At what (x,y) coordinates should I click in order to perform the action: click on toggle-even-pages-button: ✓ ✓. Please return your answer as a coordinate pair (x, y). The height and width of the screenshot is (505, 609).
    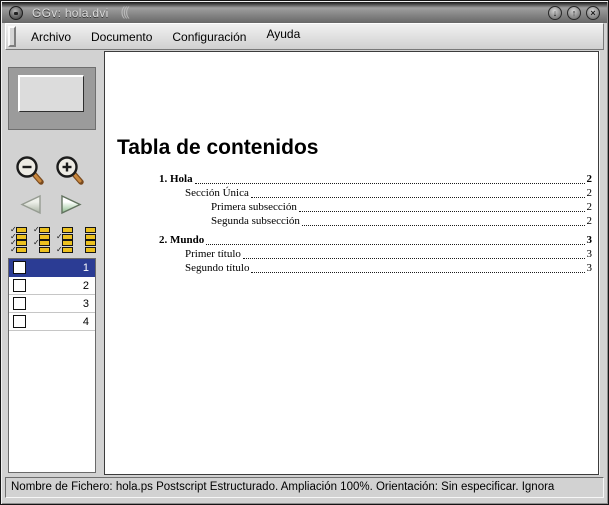
    Looking at the image, I should click on (64, 240).